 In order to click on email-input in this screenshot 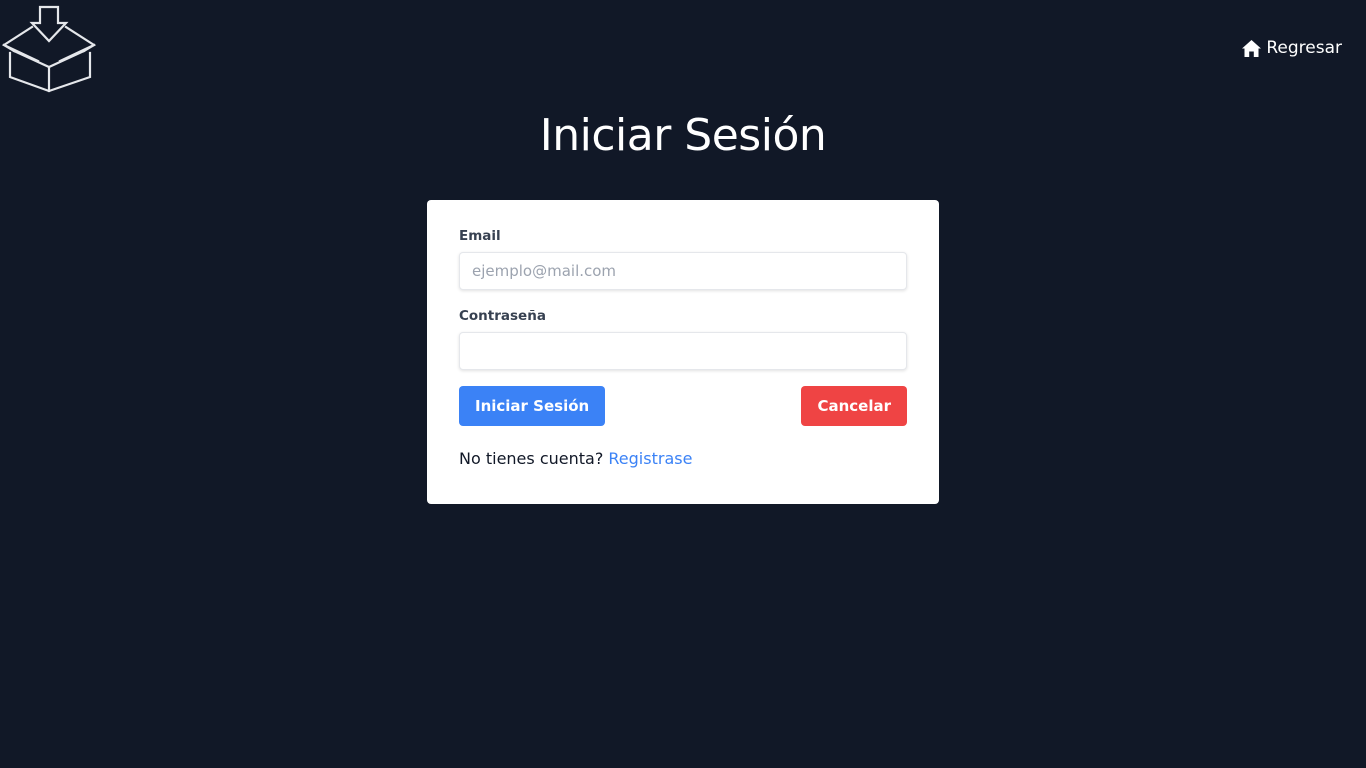, I will do `click(683, 271)`.